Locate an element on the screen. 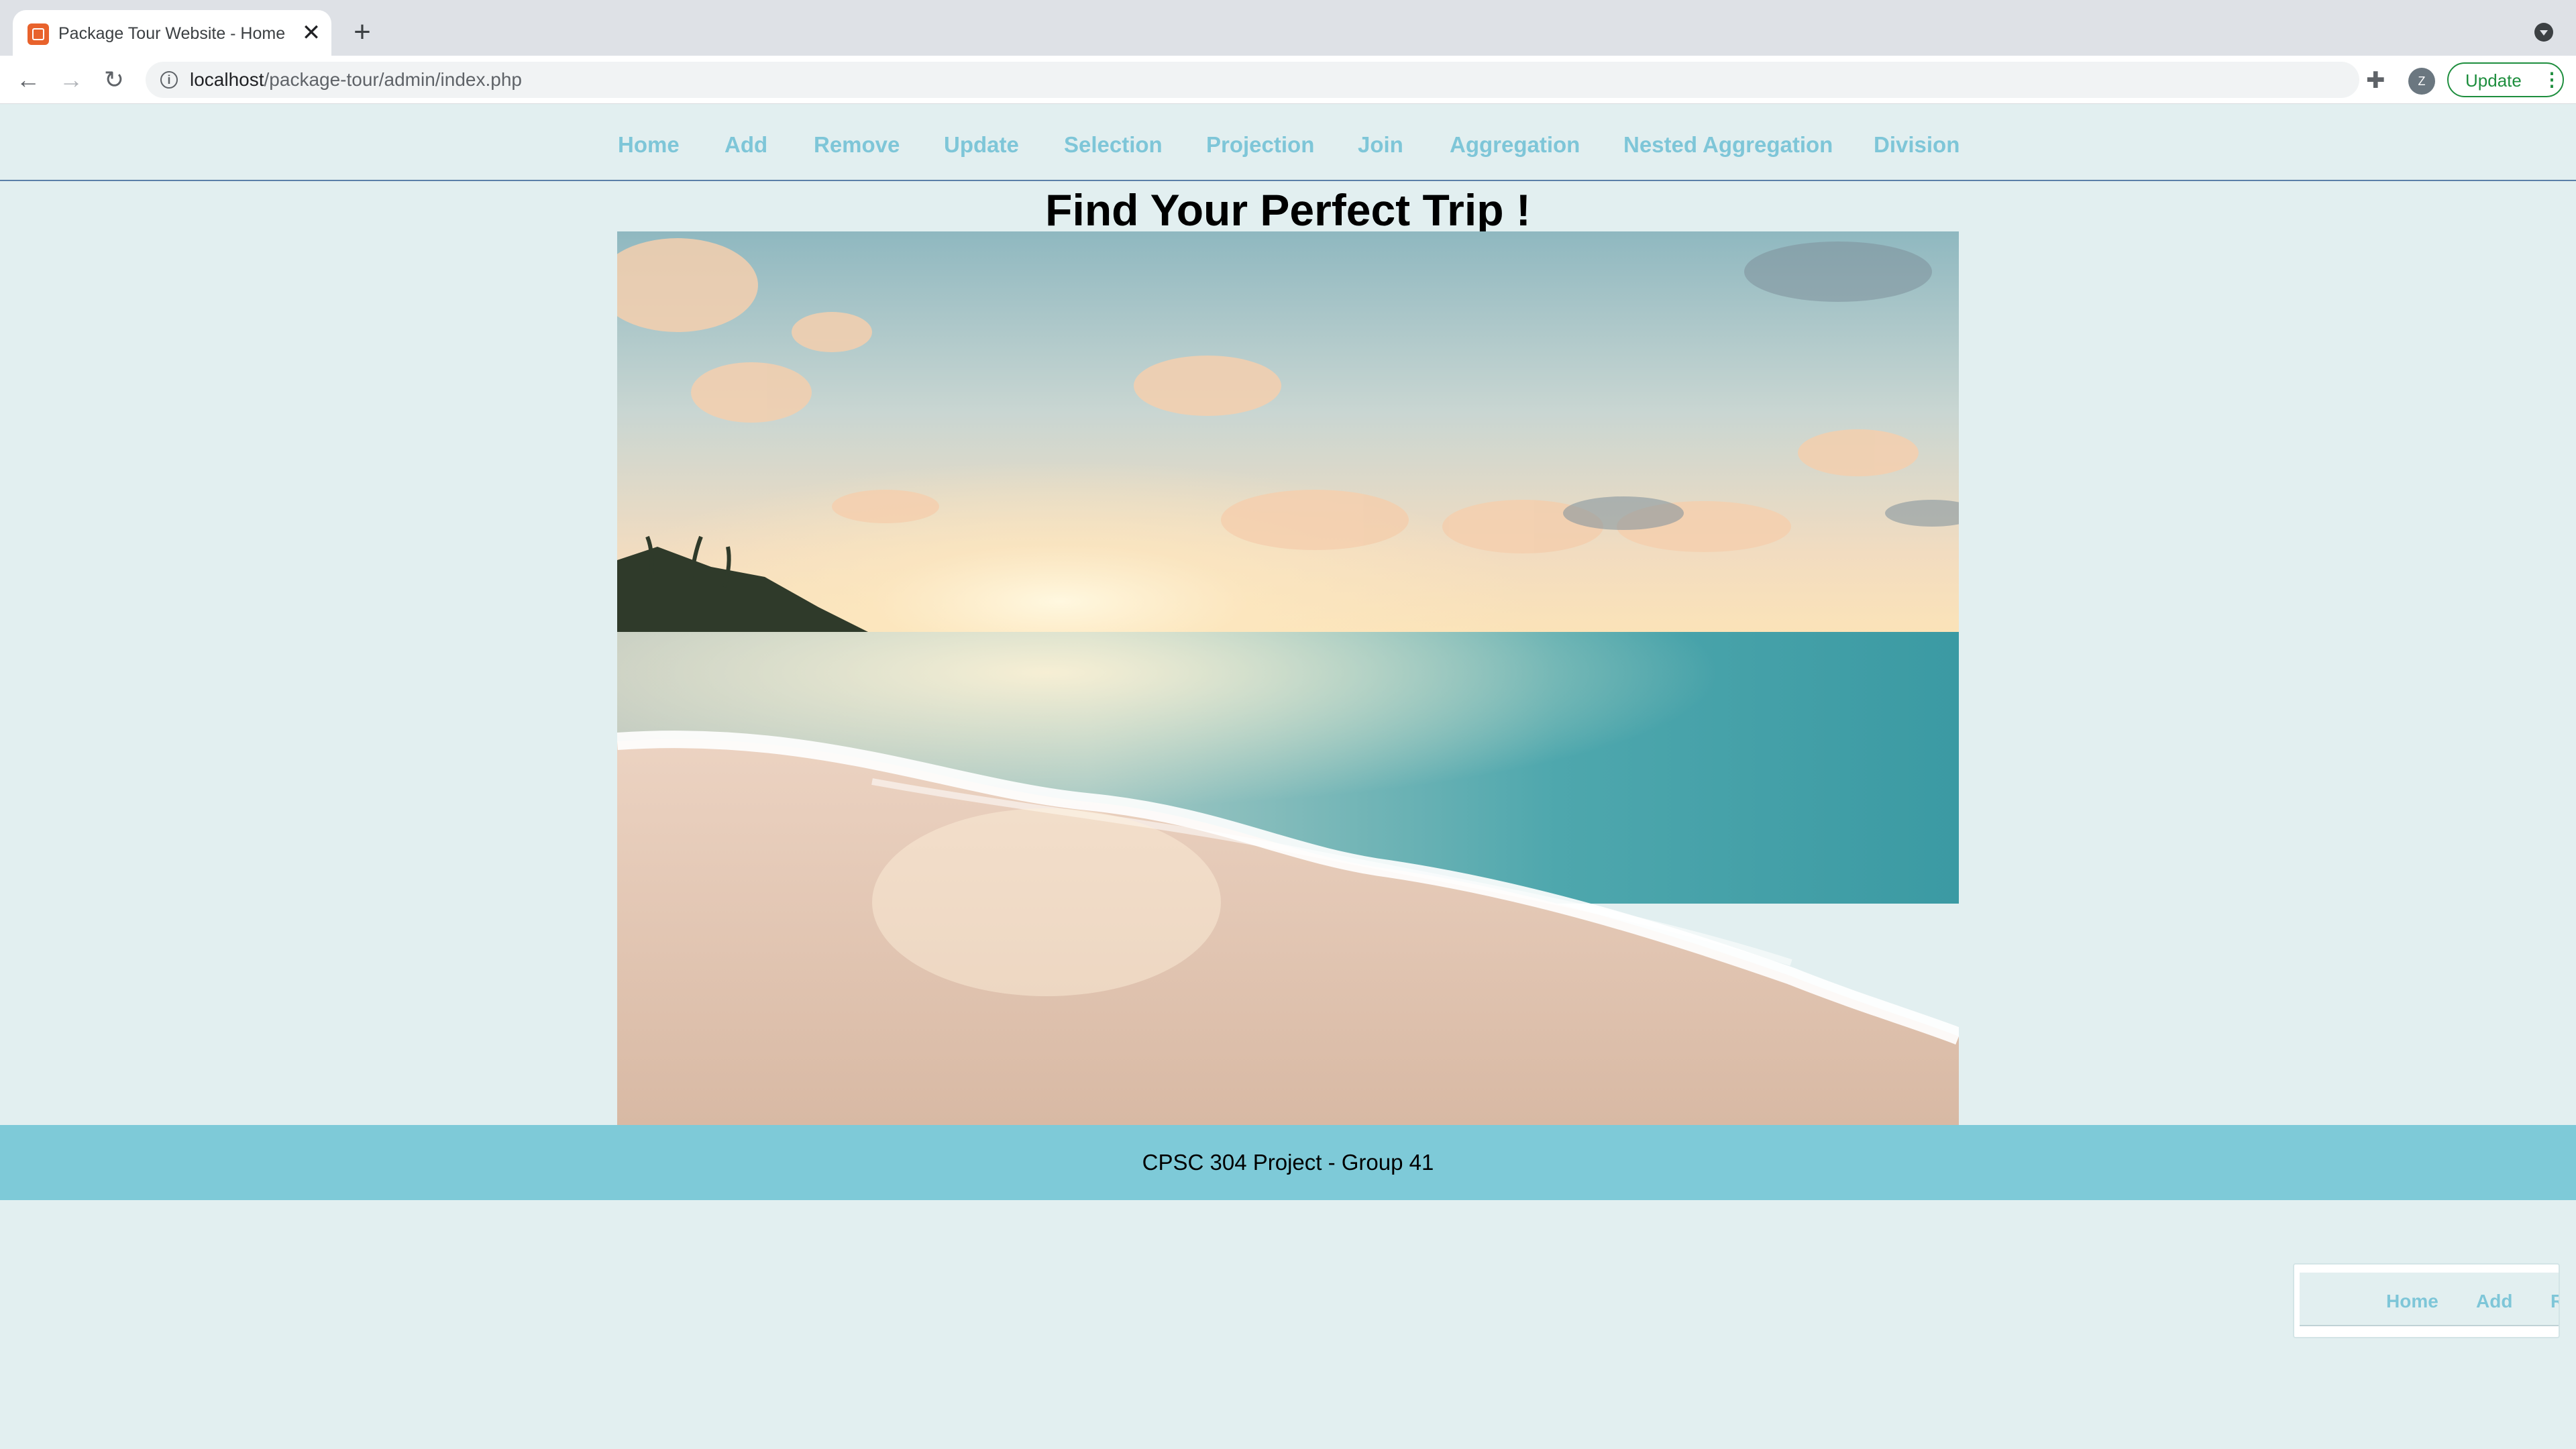  floating-nav-link-add: Add is located at coordinates (2494, 1301).